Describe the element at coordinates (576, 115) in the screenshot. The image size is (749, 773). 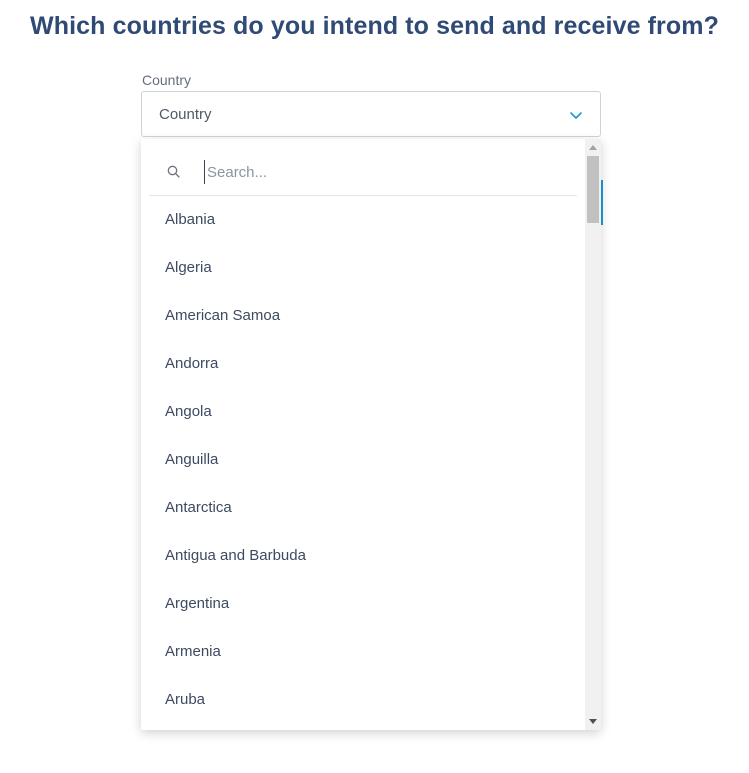
I see `chevron-down-icon` at that location.